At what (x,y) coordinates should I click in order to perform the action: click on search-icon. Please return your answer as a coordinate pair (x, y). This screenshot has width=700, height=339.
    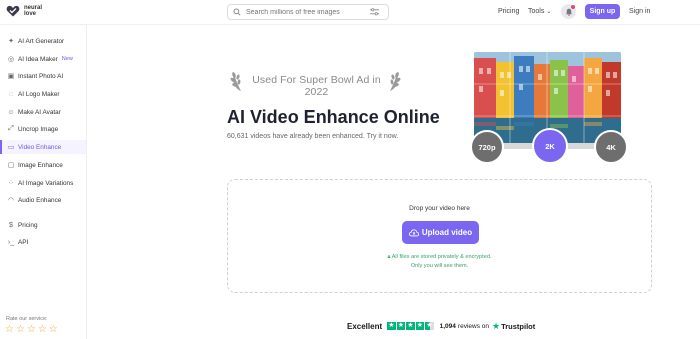
    Looking at the image, I should click on (237, 12).